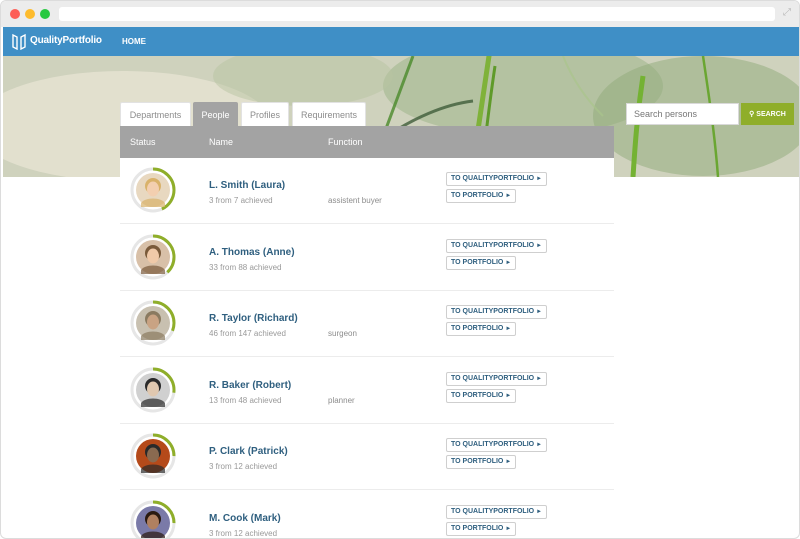  What do you see at coordinates (417, 14) in the screenshot?
I see `address-bar` at bounding box center [417, 14].